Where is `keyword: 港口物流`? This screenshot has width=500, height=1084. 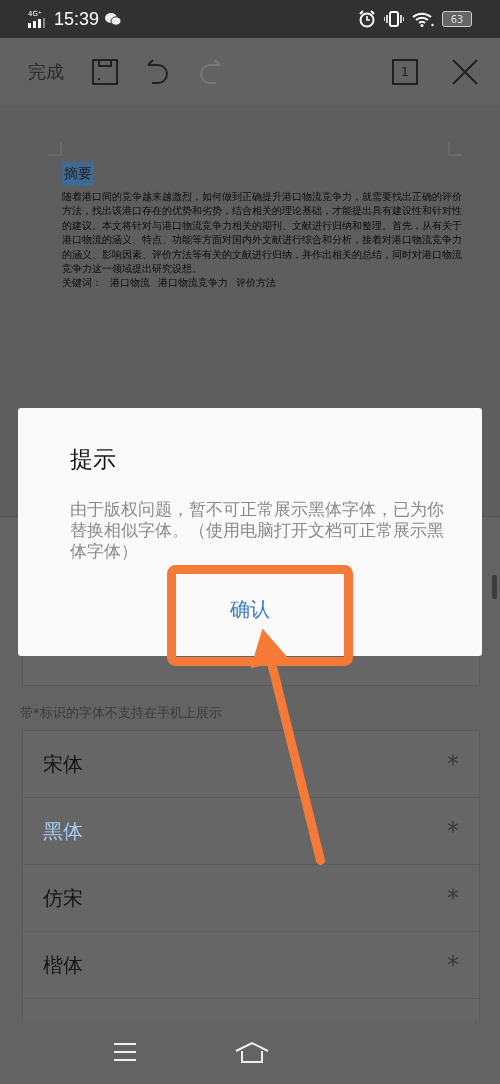
keyword: 港口物流 is located at coordinates (130, 283).